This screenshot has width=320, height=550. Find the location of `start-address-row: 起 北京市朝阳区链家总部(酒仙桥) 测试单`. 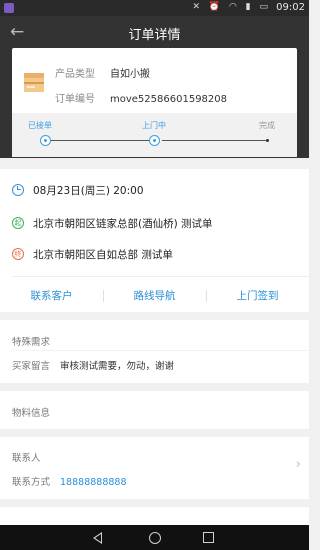

start-address-row: 起 北京市朝阳区链家总部(酒仙桥) 测试单 is located at coordinates (154, 223).